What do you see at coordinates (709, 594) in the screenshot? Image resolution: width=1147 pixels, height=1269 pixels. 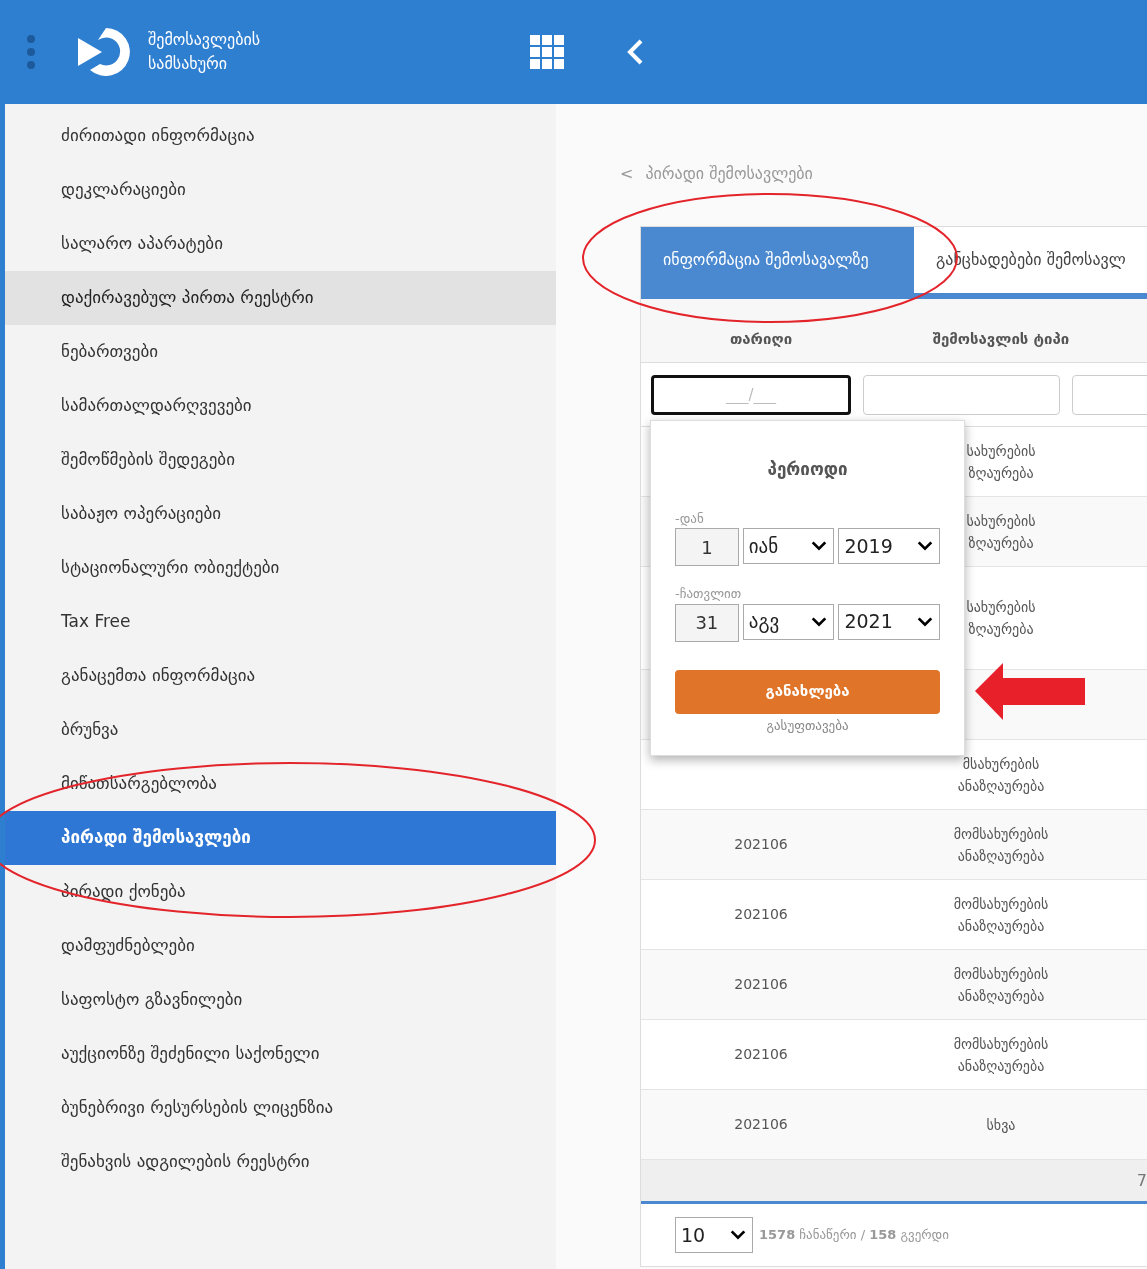 I see `to-label: -ჩათვლით` at bounding box center [709, 594].